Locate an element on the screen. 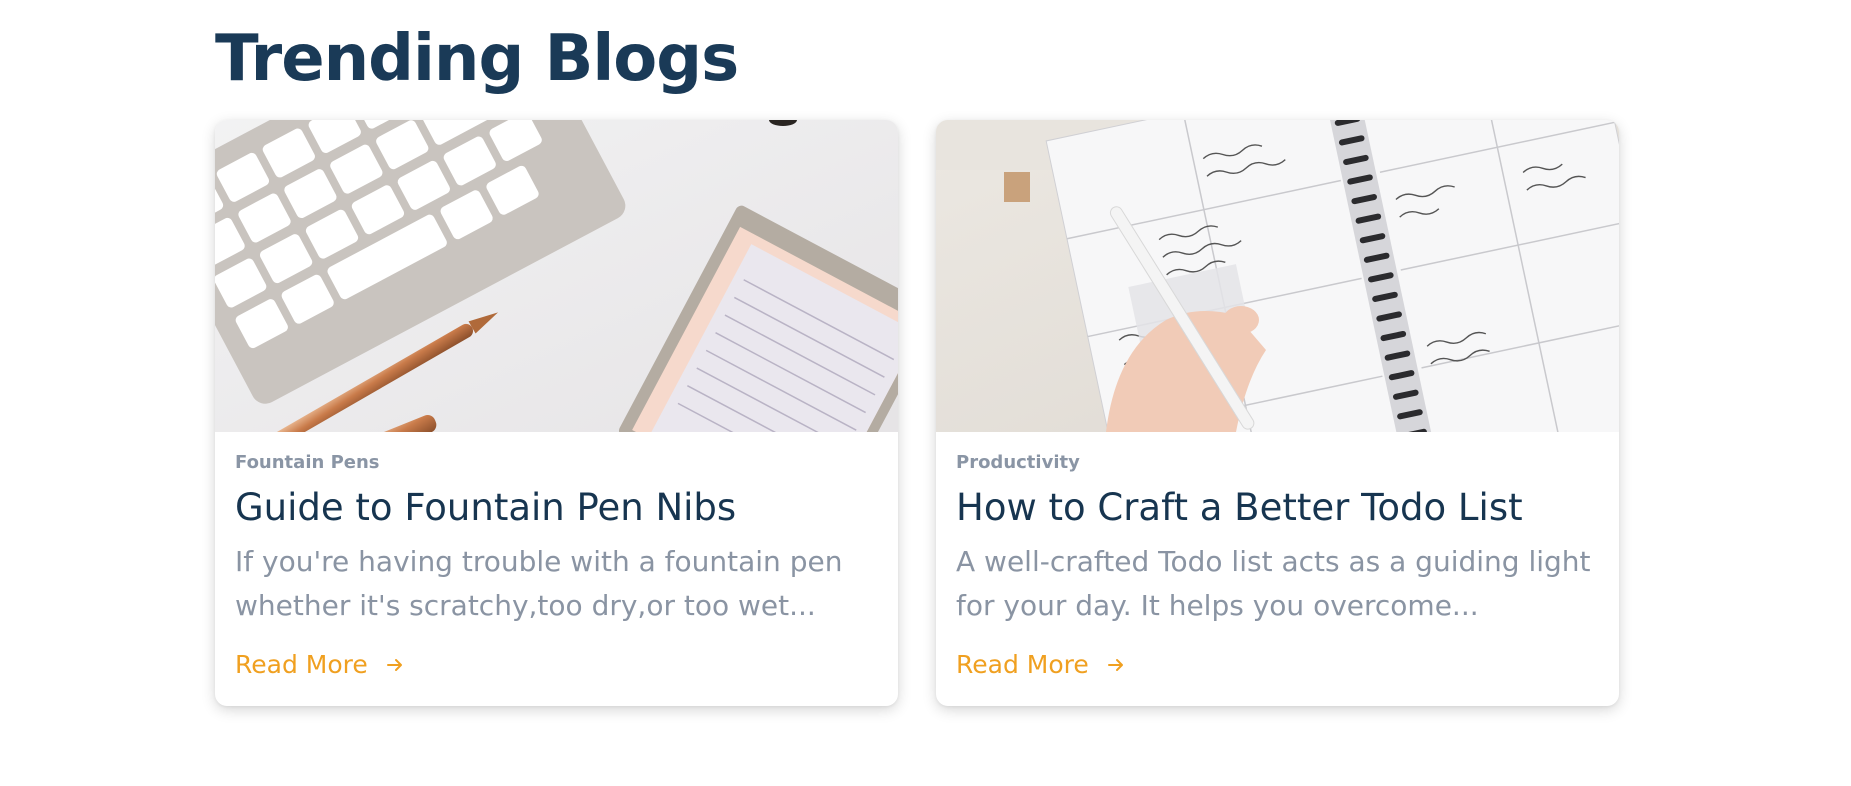 The image size is (1851, 786). blog-title: Guide to Fountain Pen Nibs is located at coordinates (485, 507).